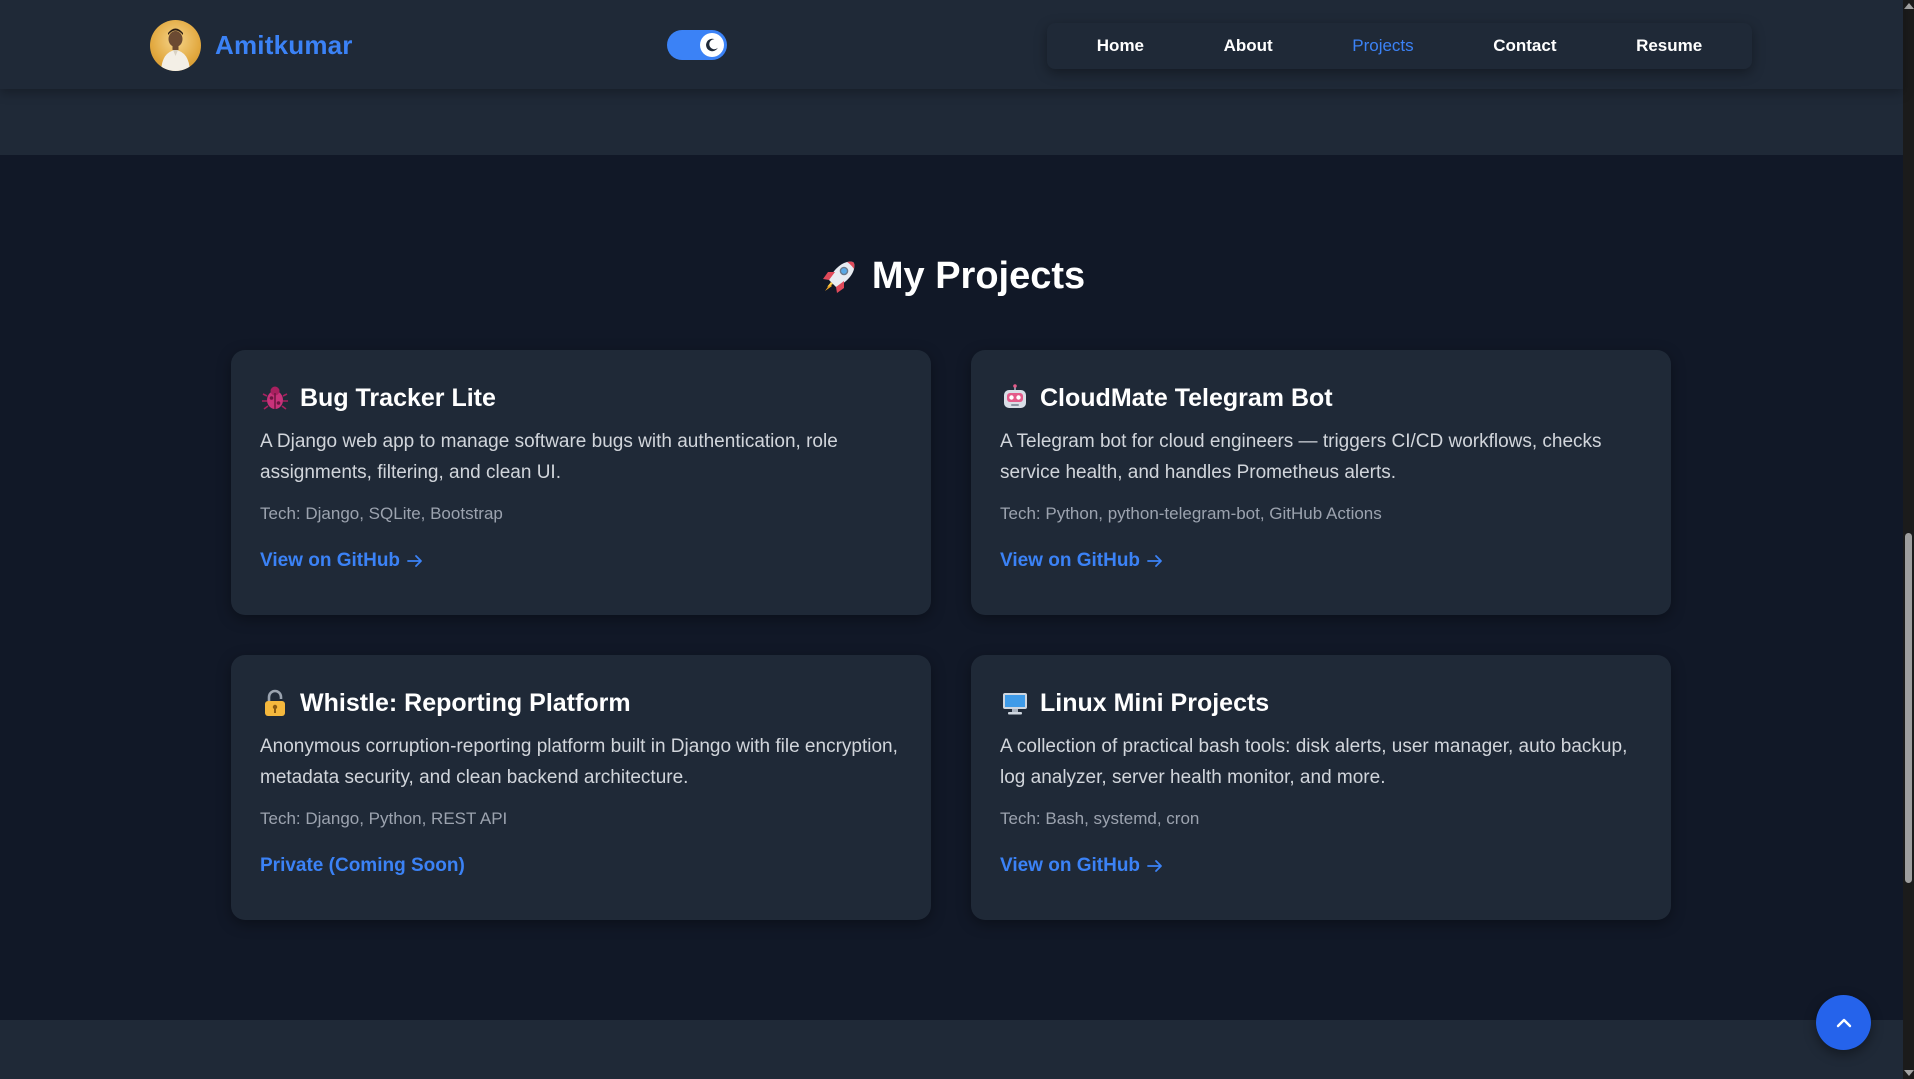 This screenshot has height=1079, width=1914. I want to click on card-title-text: Linux Mini Projects, so click(1155, 702).